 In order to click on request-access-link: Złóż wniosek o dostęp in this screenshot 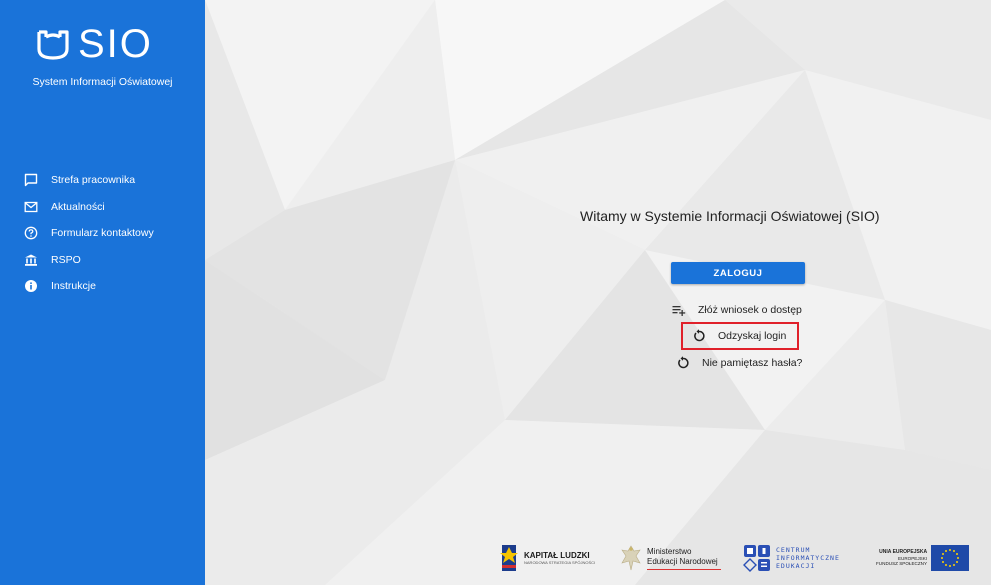, I will do `click(737, 310)`.